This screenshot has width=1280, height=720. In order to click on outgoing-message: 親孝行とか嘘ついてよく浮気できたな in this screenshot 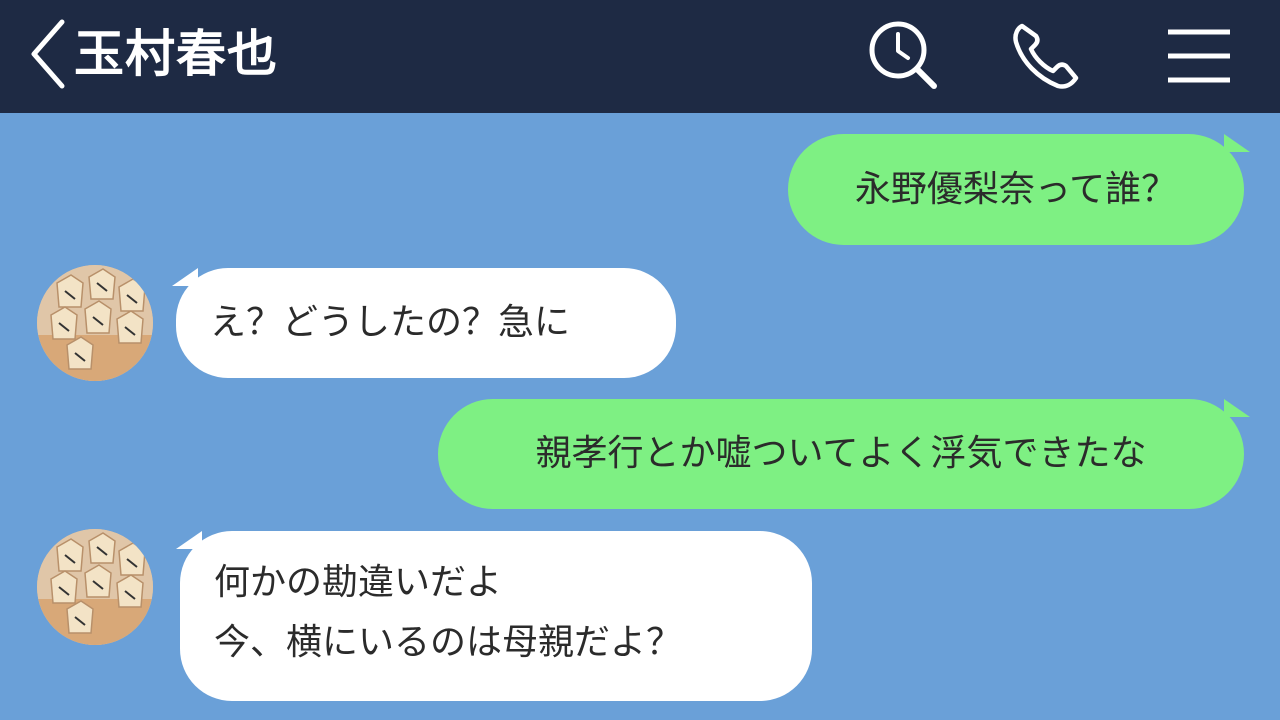, I will do `click(841, 454)`.